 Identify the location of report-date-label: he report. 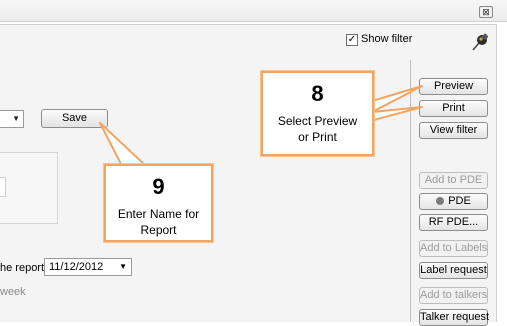
(22, 268).